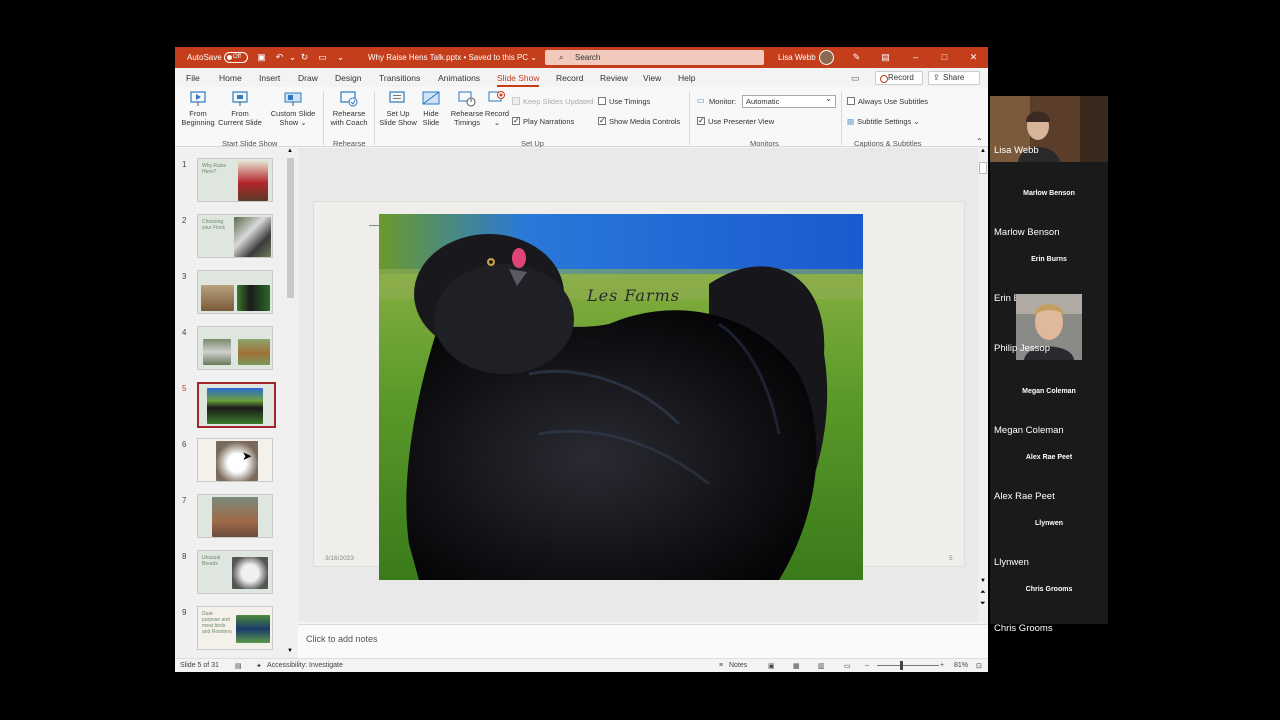 This screenshot has height=720, width=1280. I want to click on normal-view-icon: ▣, so click(771, 666).